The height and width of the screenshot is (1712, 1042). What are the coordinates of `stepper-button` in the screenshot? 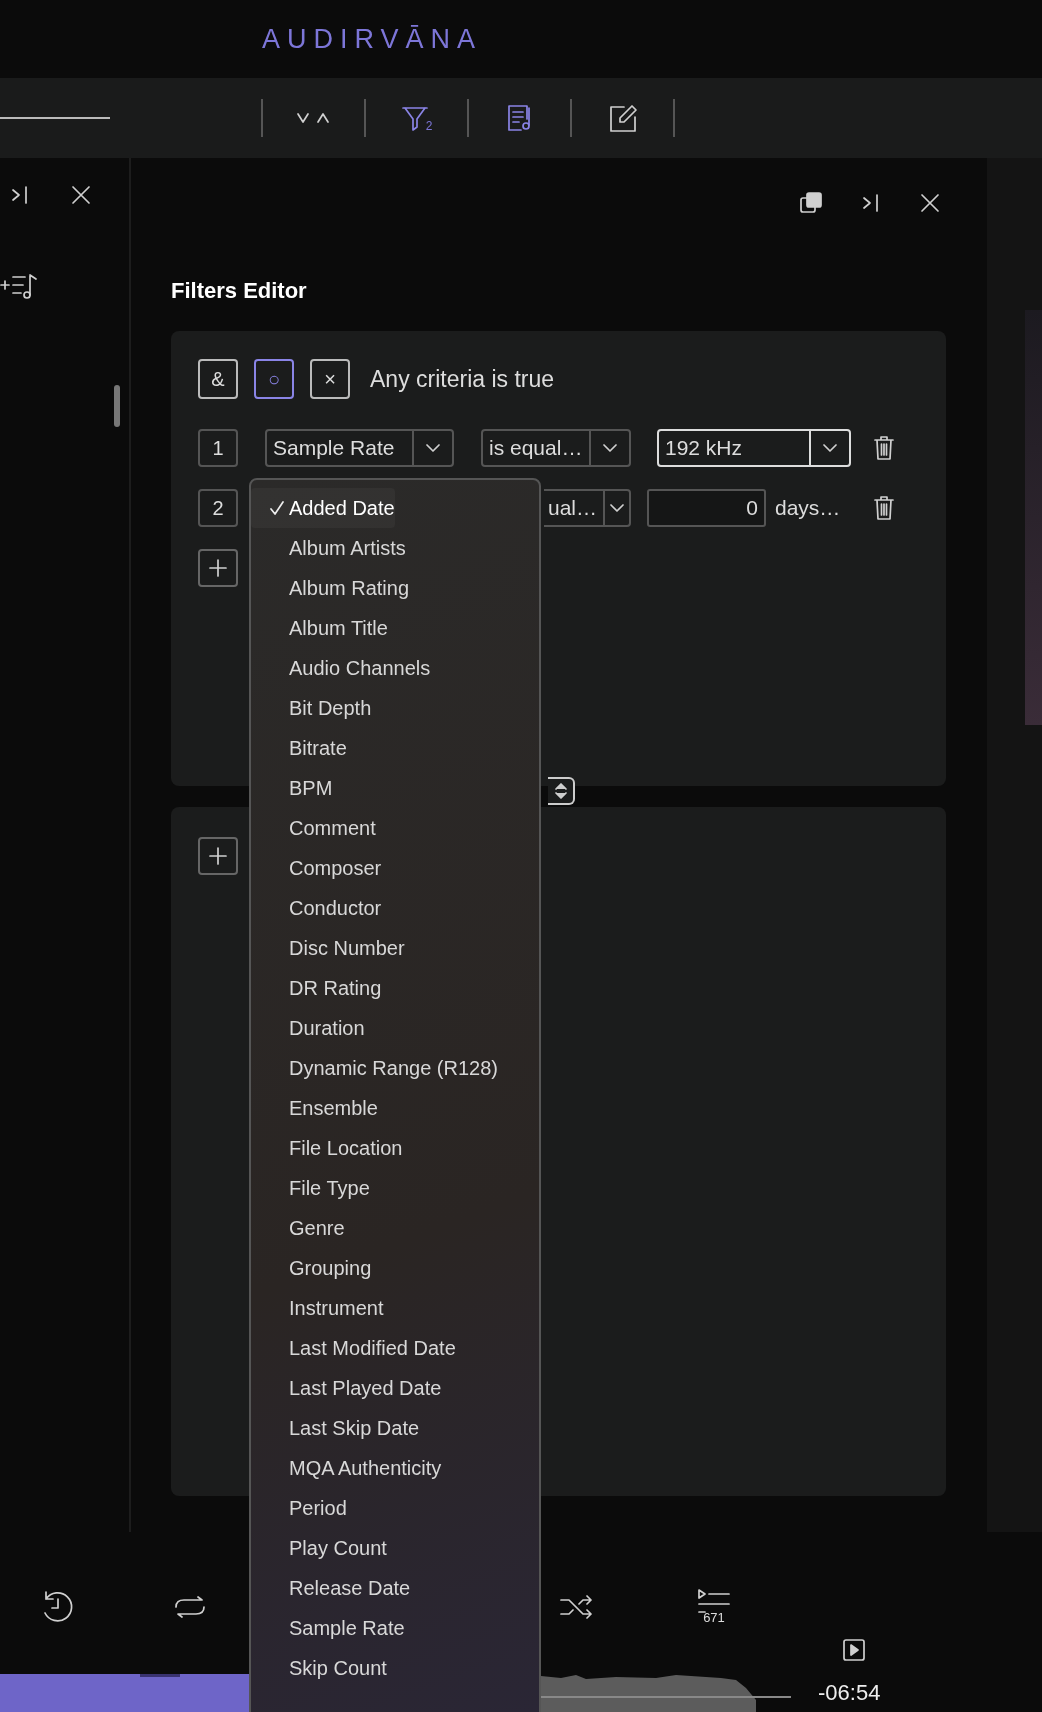 It's located at (561, 791).